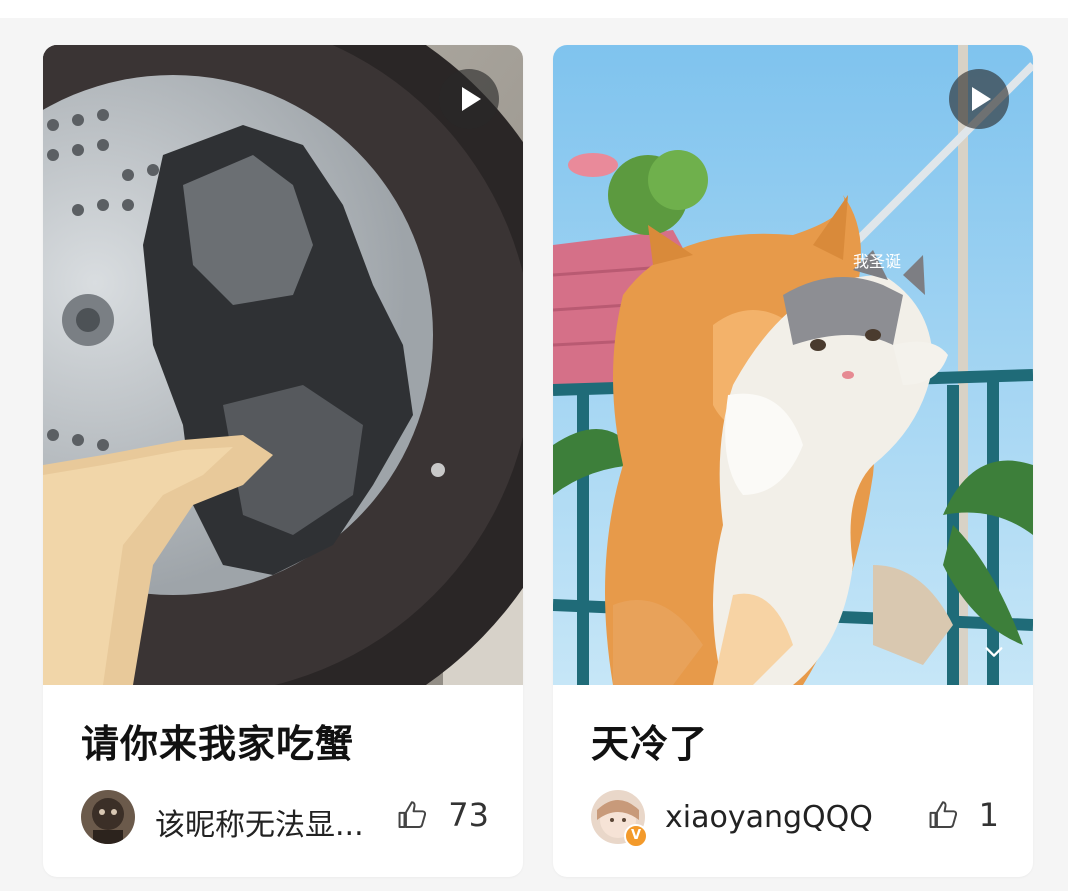 The image size is (1068, 891). What do you see at coordinates (797, 740) in the screenshot?
I see `card-title: 天冷了` at bounding box center [797, 740].